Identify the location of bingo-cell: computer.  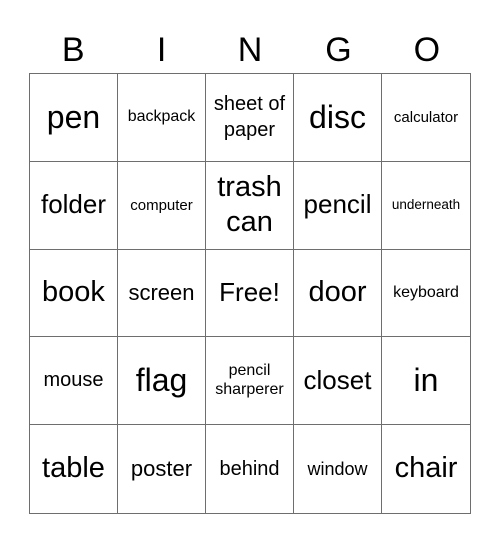
(162, 205).